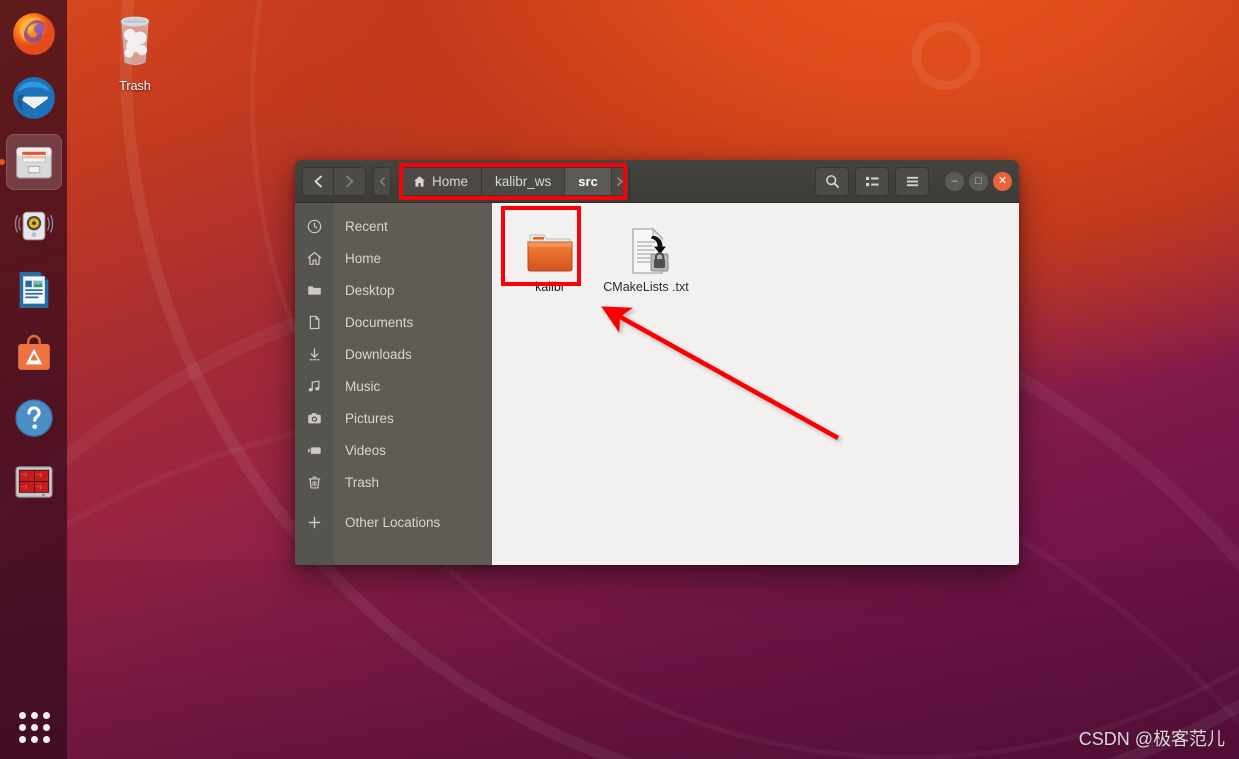 The width and height of the screenshot is (1239, 759). I want to click on sidebar-item-desktop: Desktop, so click(393, 290).